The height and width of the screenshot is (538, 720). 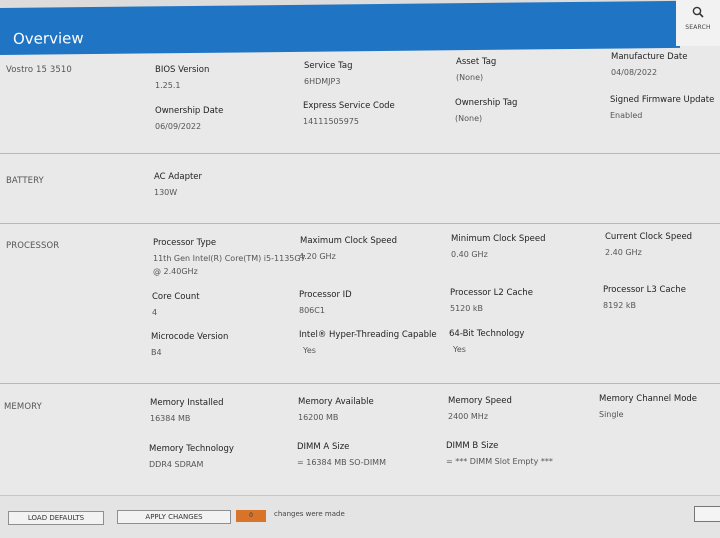 What do you see at coordinates (491, 293) in the screenshot?
I see `field-label: Processor L2 Cache` at bounding box center [491, 293].